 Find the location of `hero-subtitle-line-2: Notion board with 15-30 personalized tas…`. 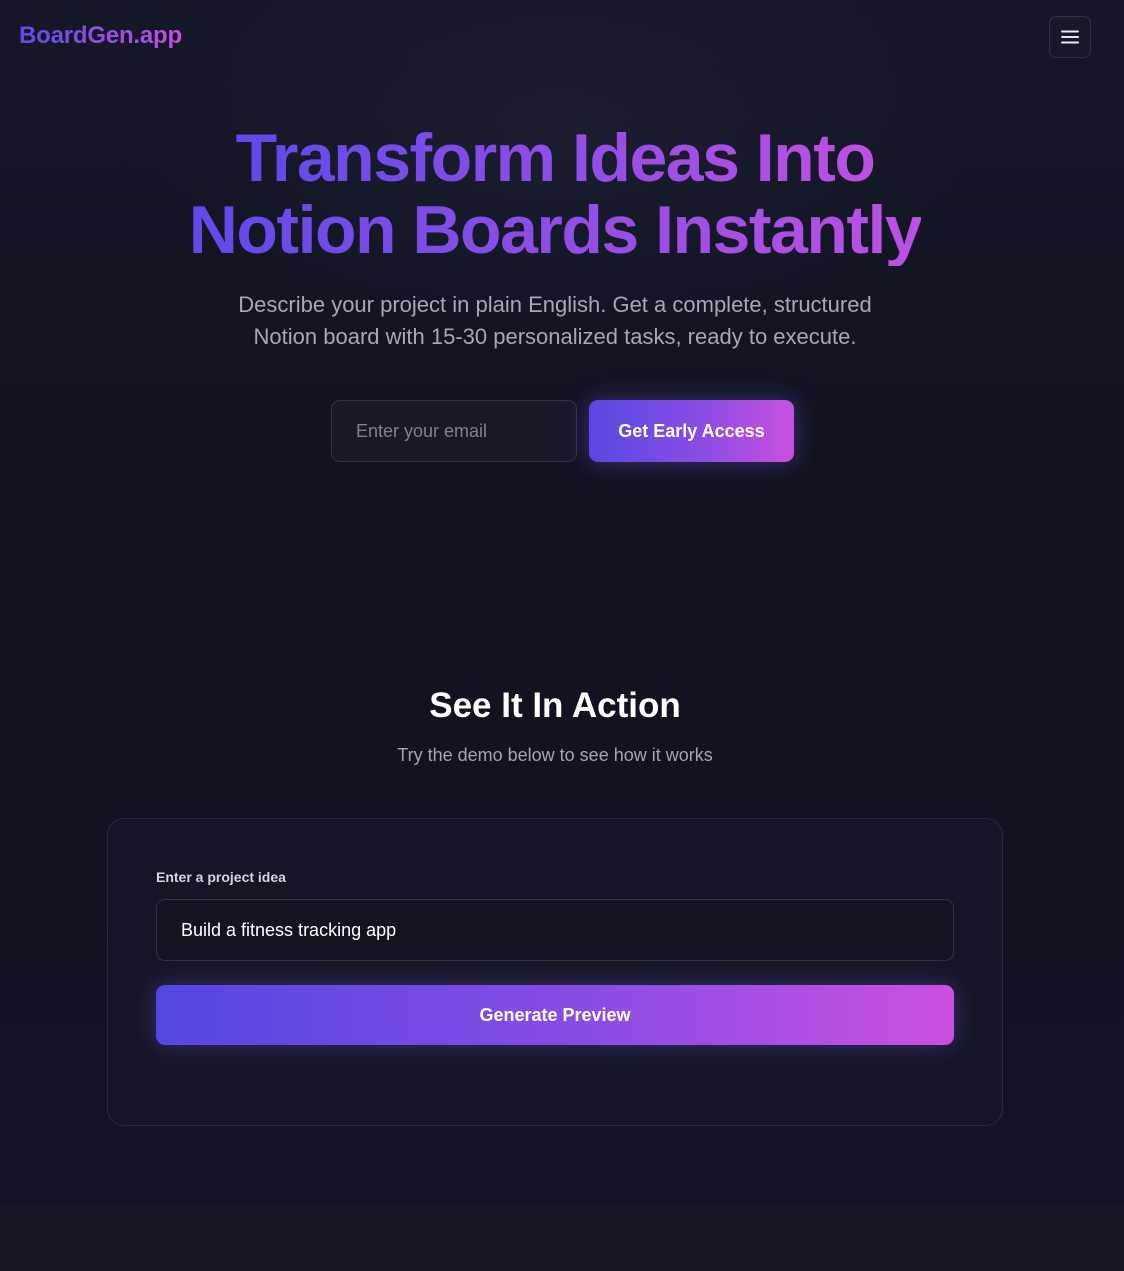

hero-subtitle-line-2: Notion board with 15-30 personalized tas… is located at coordinates (555, 336).